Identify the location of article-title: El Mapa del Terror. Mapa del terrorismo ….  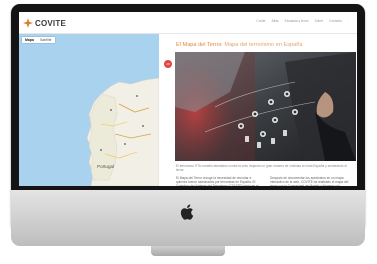
(266, 45).